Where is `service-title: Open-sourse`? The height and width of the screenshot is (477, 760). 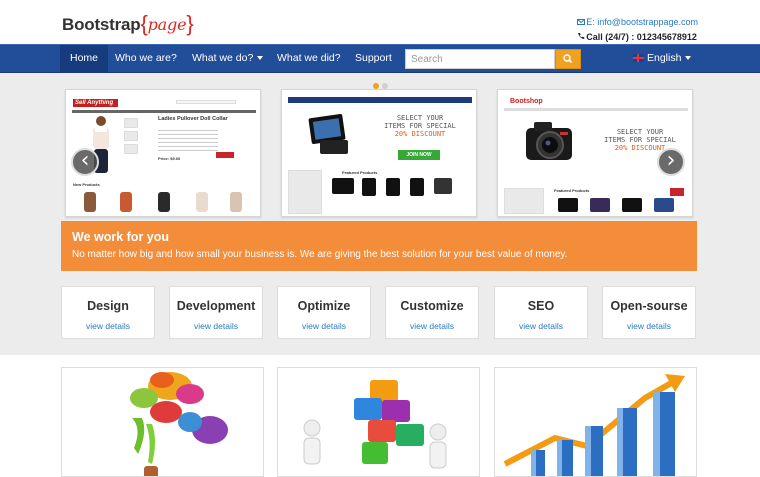
service-title: Open-sourse is located at coordinates (649, 306).